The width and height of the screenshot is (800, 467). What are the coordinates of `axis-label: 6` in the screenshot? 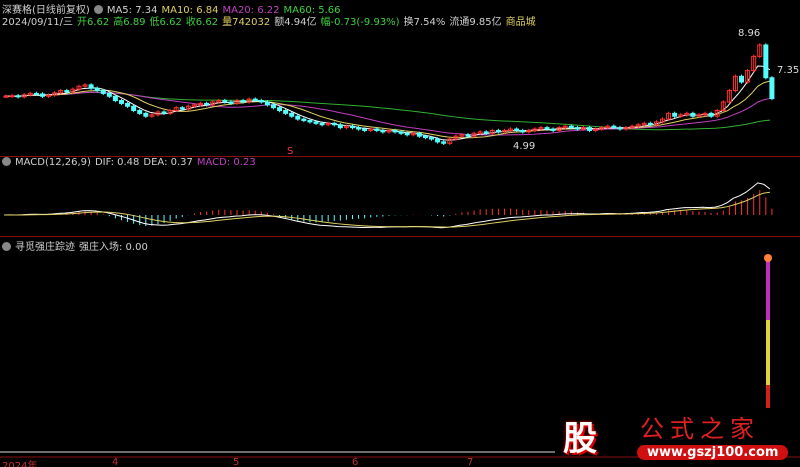 It's located at (355, 462).